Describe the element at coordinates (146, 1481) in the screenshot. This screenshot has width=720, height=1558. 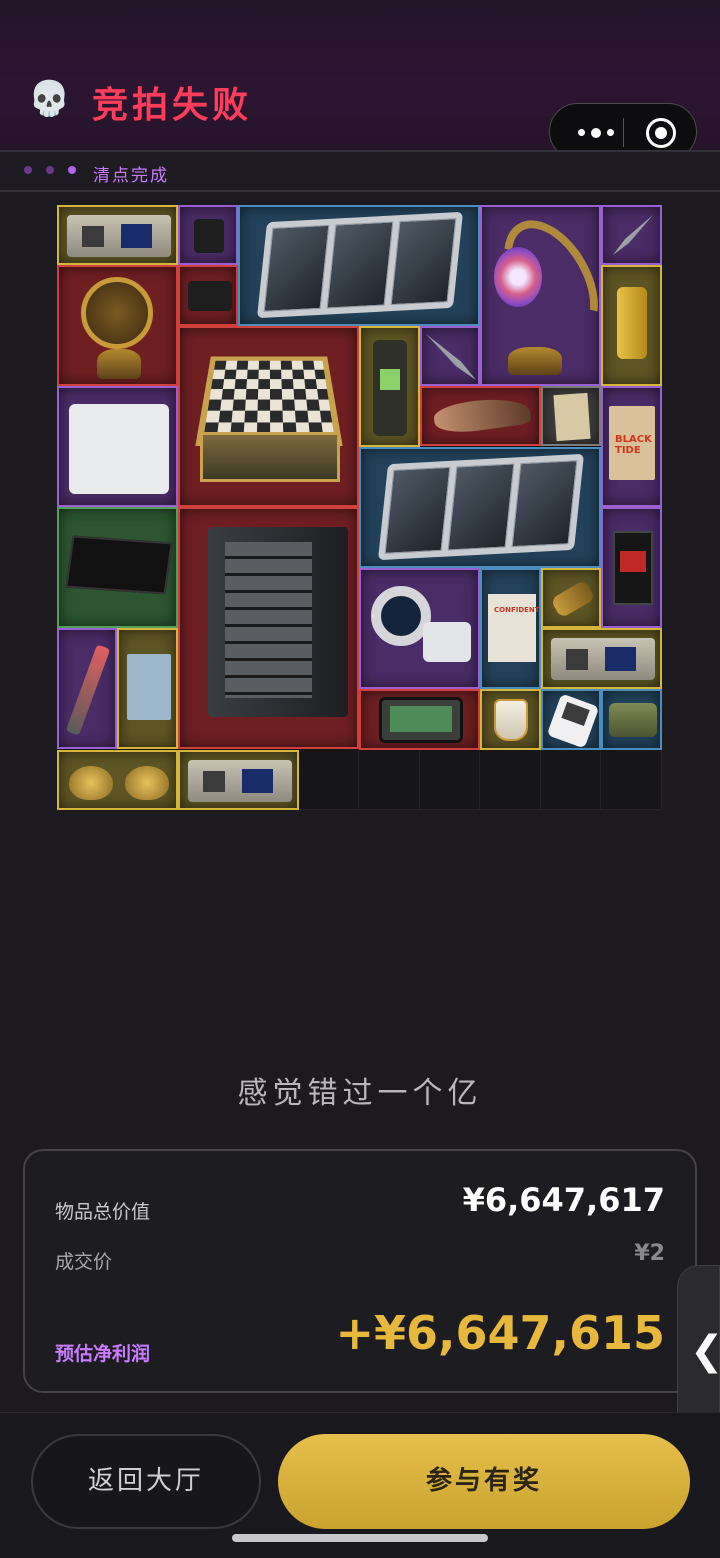
I see `back-to-lobby-button: 返回大厅` at that location.